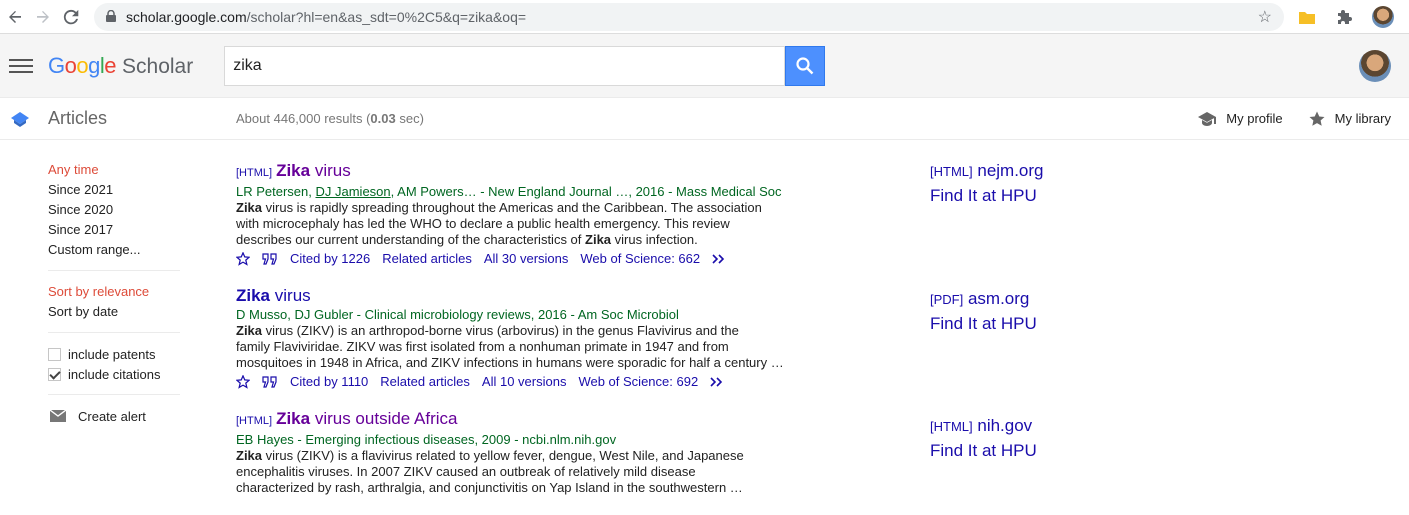 This screenshot has width=1409, height=515. Describe the element at coordinates (638, 381) in the screenshot. I see `web-of-science-link: Web of Science: 692` at that location.